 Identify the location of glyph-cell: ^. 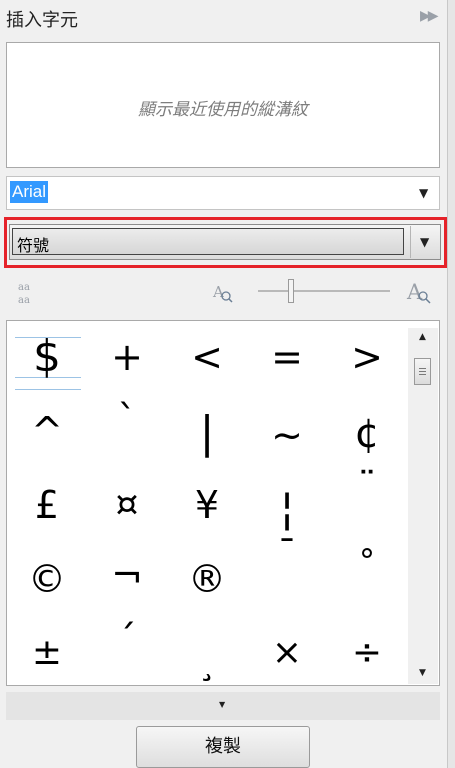
(47, 436).